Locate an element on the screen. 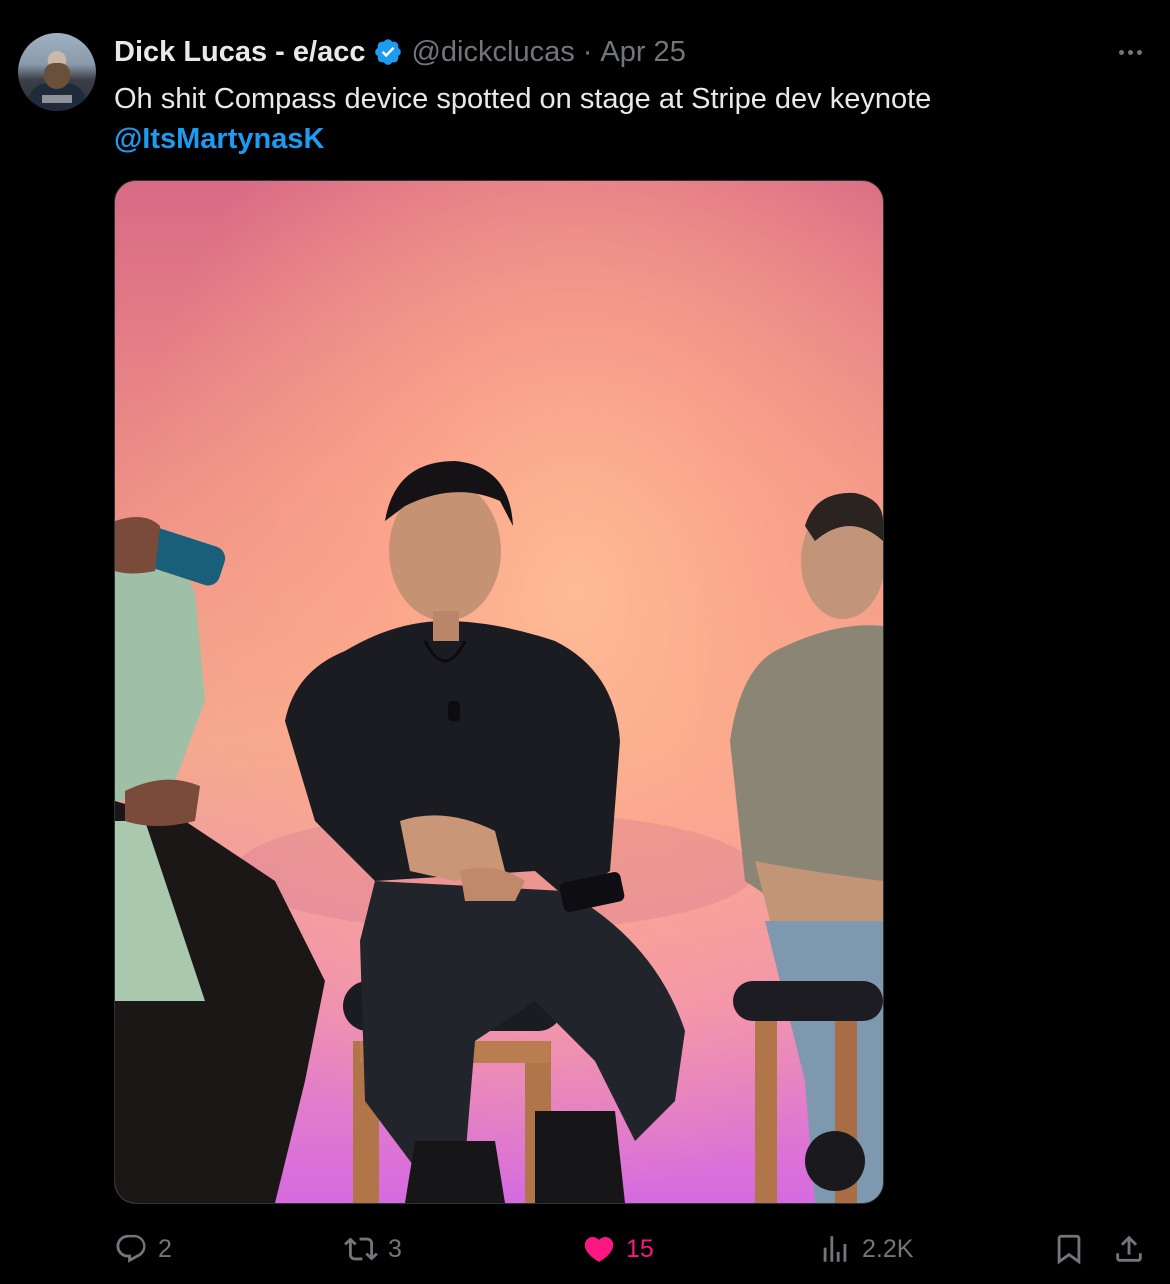  views-icon is located at coordinates (835, 1249).